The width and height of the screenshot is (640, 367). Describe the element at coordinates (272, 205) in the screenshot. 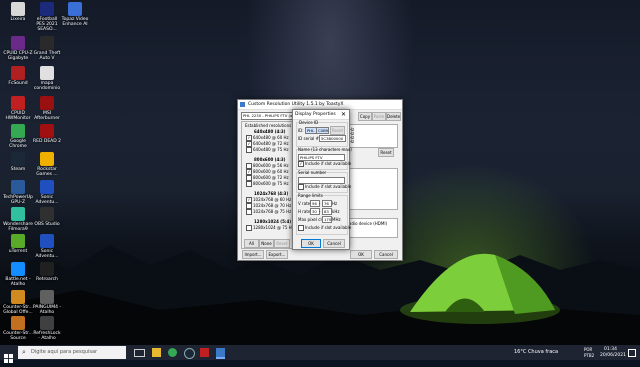

I see `resolution-label: 1024x768 @ 70 Hz` at that location.